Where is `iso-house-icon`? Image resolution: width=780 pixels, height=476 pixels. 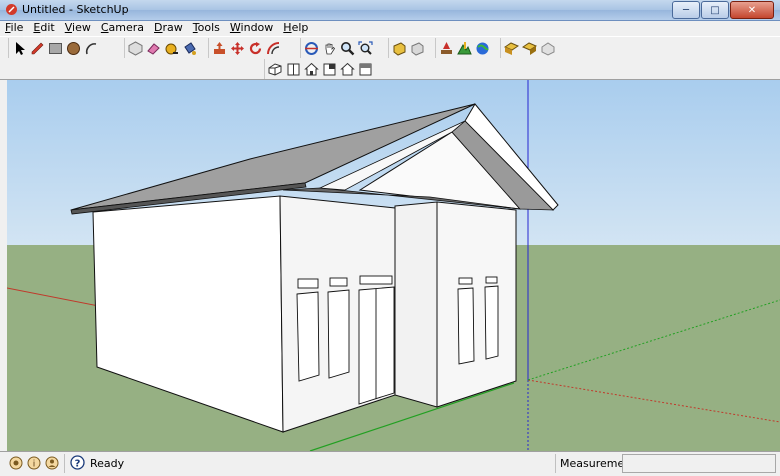
iso-house-icon is located at coordinates (275, 69).